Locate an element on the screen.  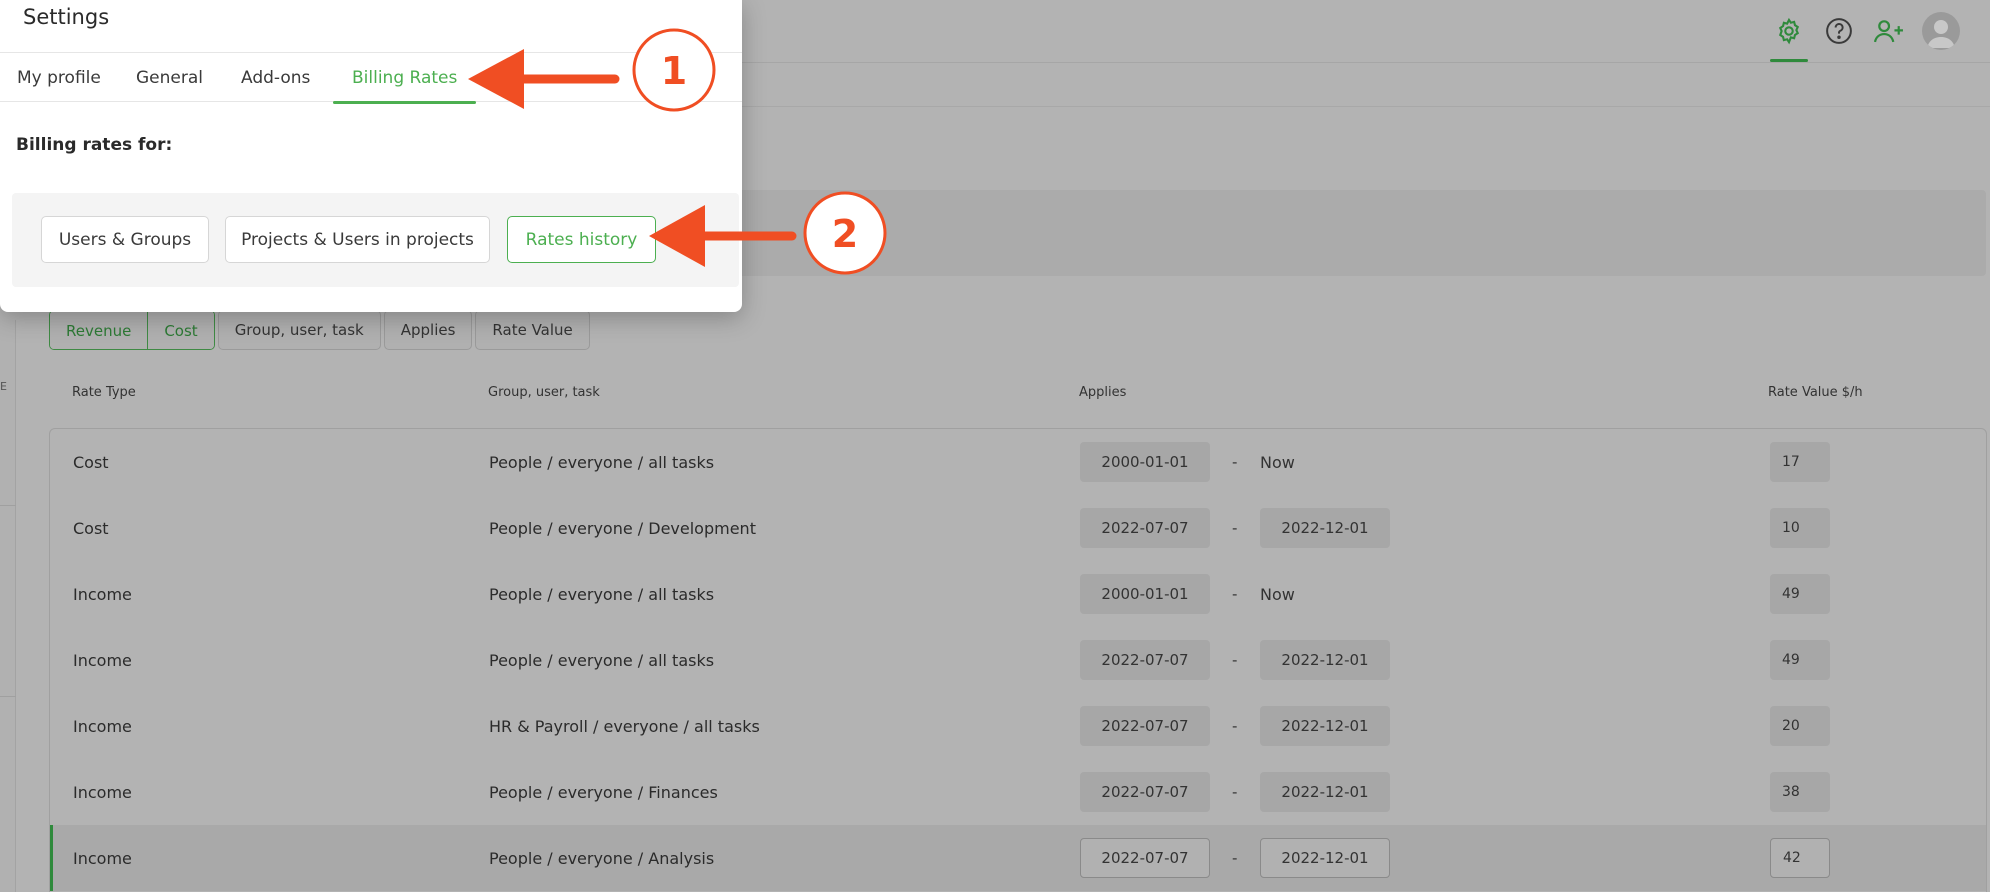
rate-target: People / everyone / Finances is located at coordinates (603, 792).